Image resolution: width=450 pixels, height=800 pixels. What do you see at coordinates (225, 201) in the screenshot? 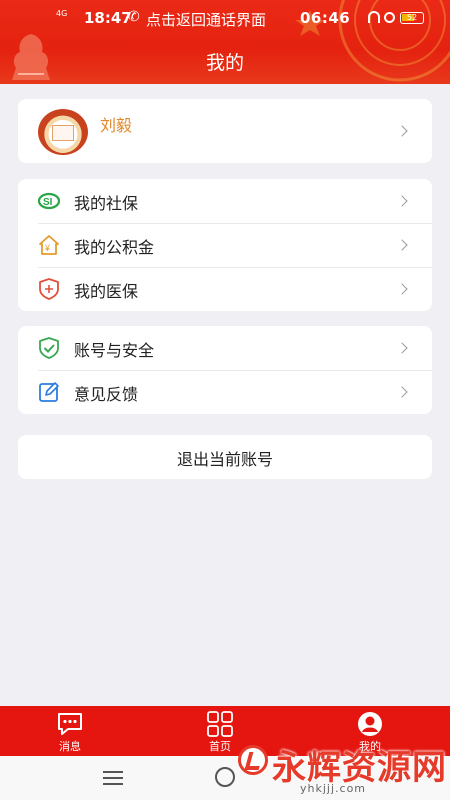
I see `menu-item-social-security: SI 我的社保` at bounding box center [225, 201].